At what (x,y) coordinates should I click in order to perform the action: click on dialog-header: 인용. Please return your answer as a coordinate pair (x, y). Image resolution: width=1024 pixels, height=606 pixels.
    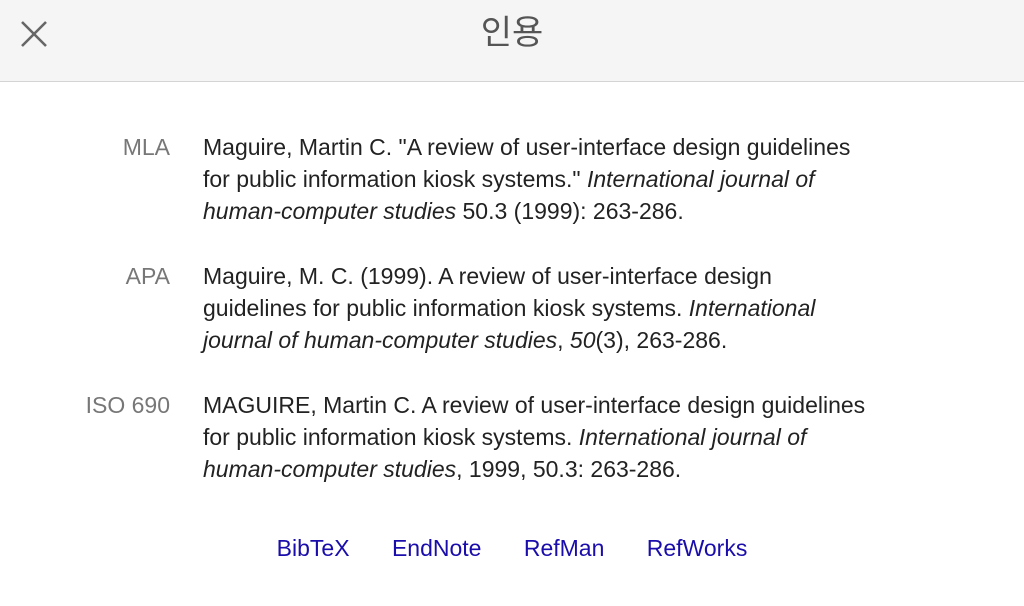
    Looking at the image, I should click on (512, 41).